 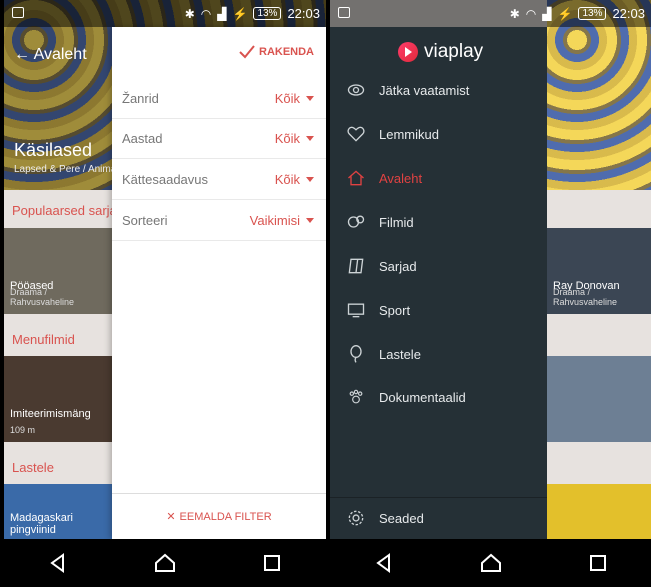 What do you see at coordinates (219, 99) in the screenshot?
I see `filter-row-genres: Žanrid Kõik` at bounding box center [219, 99].